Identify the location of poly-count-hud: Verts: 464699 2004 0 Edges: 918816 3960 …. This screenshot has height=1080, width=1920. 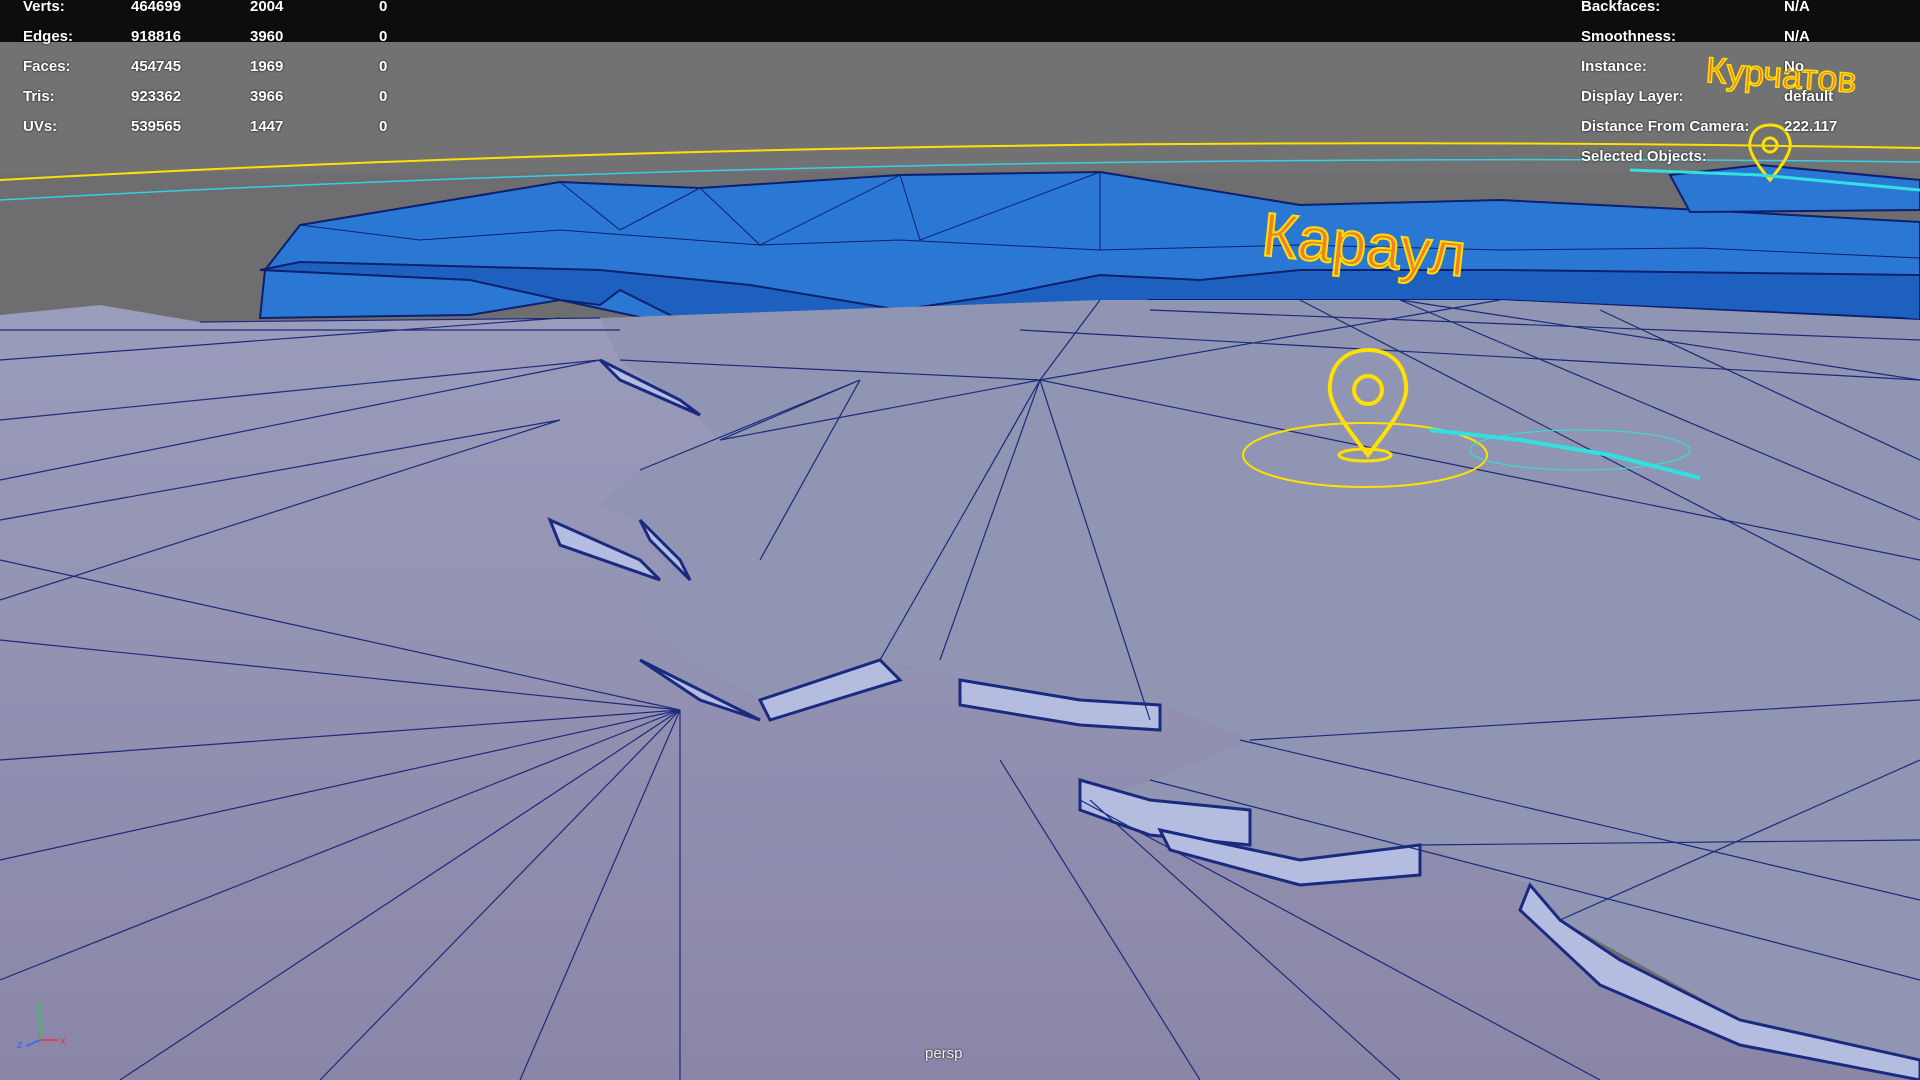
(233, 71).